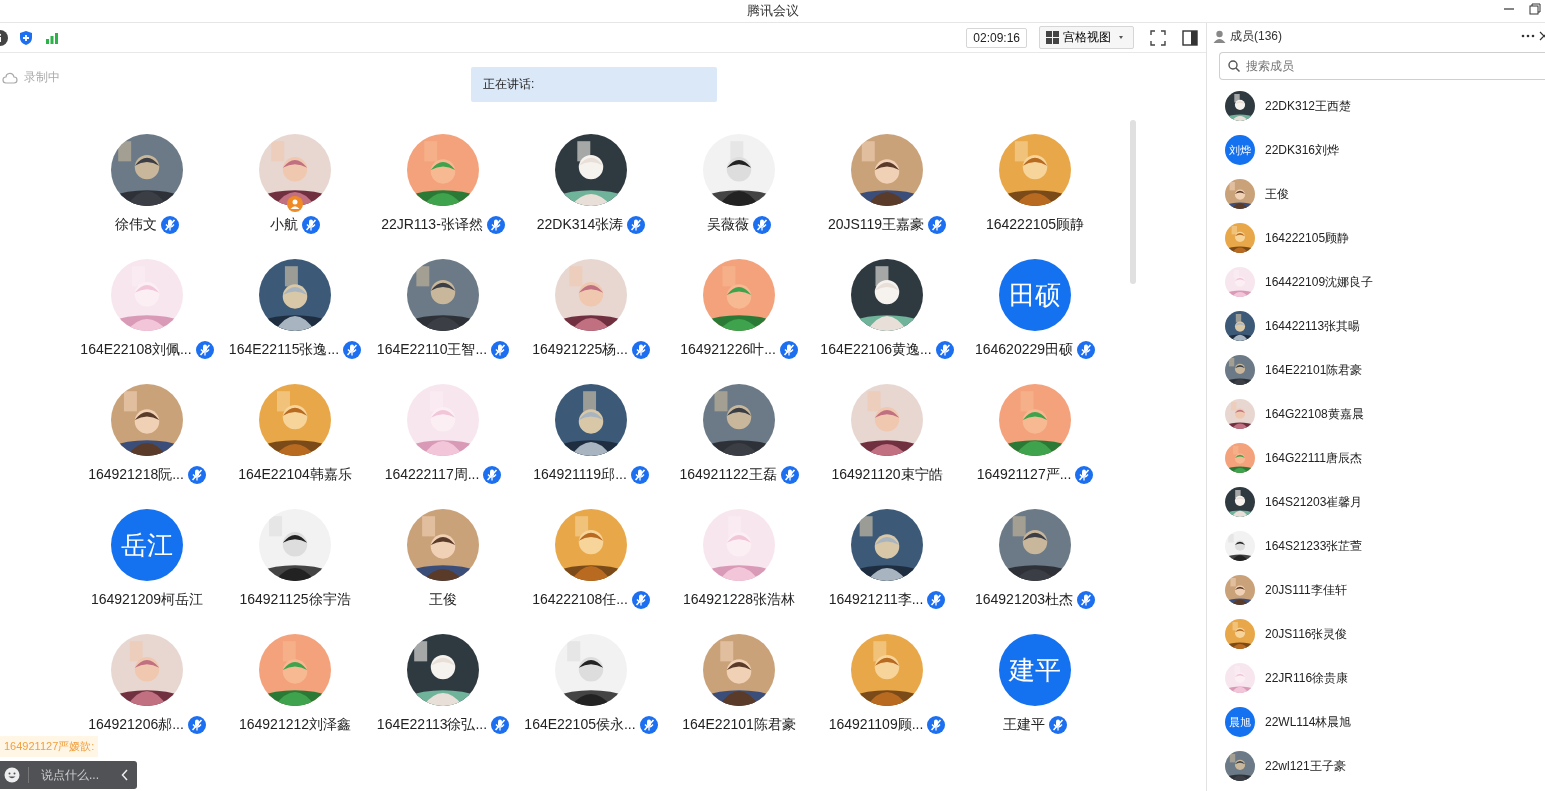  I want to click on member-name: 164G22108黄嘉晨, so click(1314, 414).